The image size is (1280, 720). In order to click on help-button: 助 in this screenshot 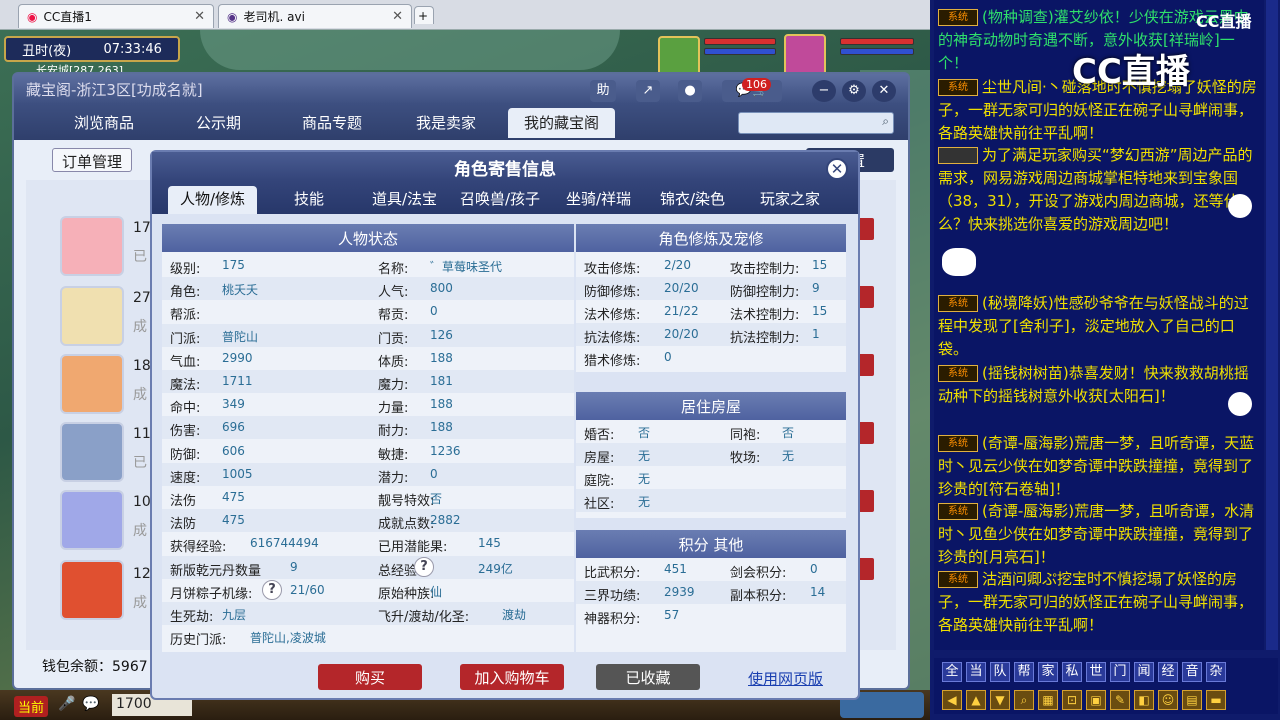, I will do `click(603, 91)`.